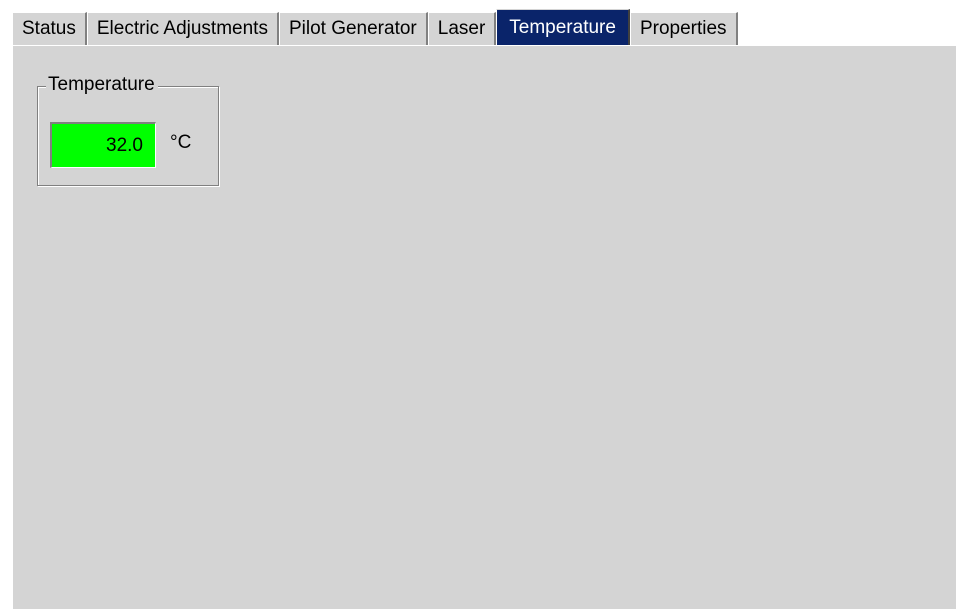 This screenshot has height=609, width=956. Describe the element at coordinates (49, 28) in the screenshot. I see `tab-status: Status` at that location.